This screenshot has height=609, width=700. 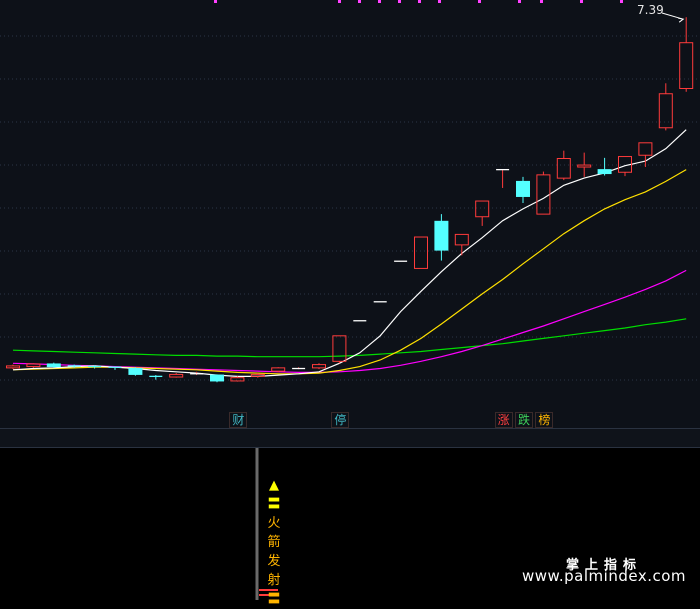 What do you see at coordinates (349, 338) in the screenshot?
I see `ma60-line` at bounding box center [349, 338].